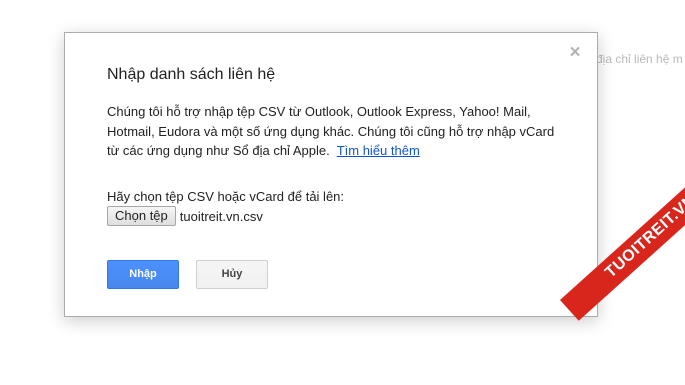  I want to click on close-icon: ×, so click(575, 52).